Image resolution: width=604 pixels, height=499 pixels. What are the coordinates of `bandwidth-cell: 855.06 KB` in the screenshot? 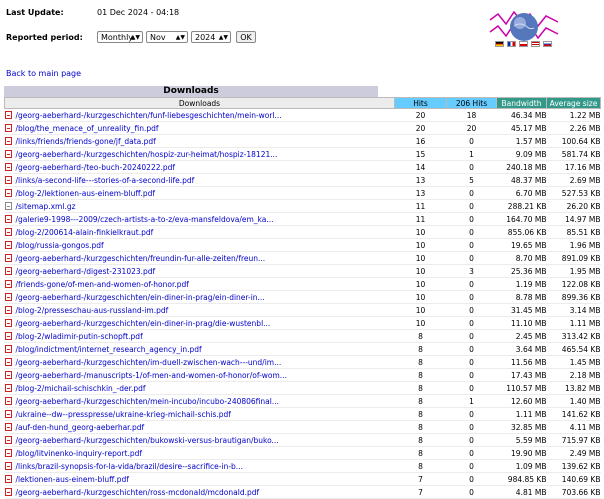 It's located at (521, 232).